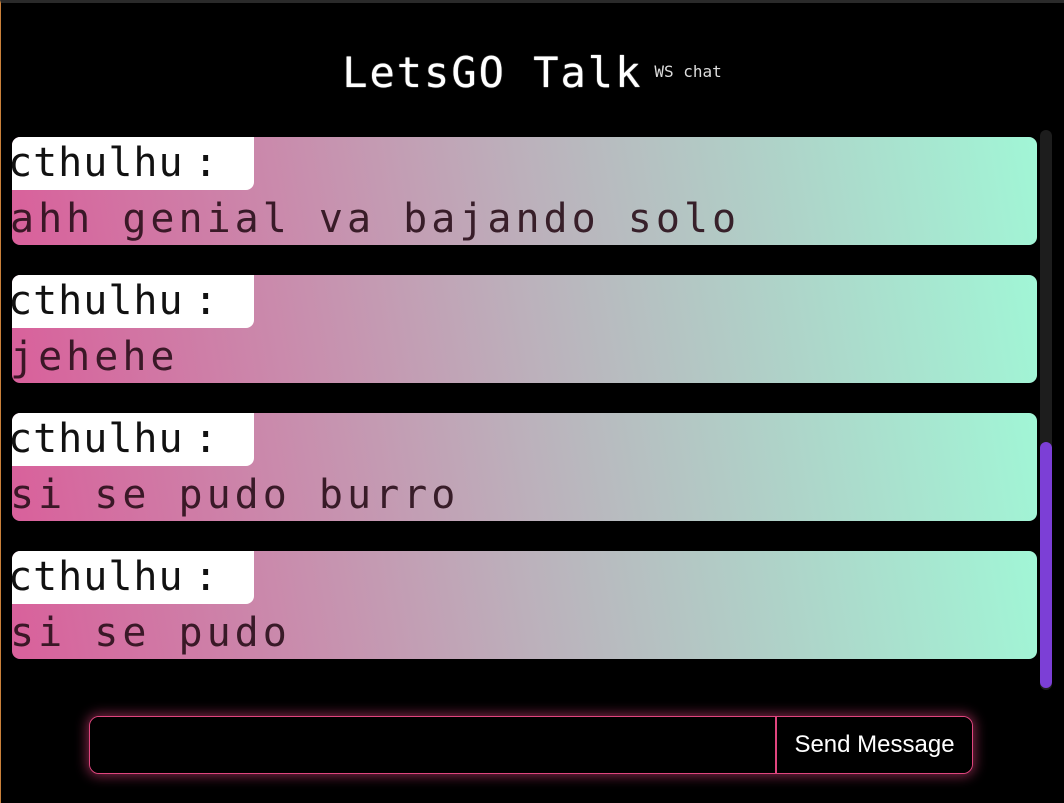 The width and height of the screenshot is (1064, 803). What do you see at coordinates (376, 219) in the screenshot?
I see `message-text: ahh genial va bajando solo` at bounding box center [376, 219].